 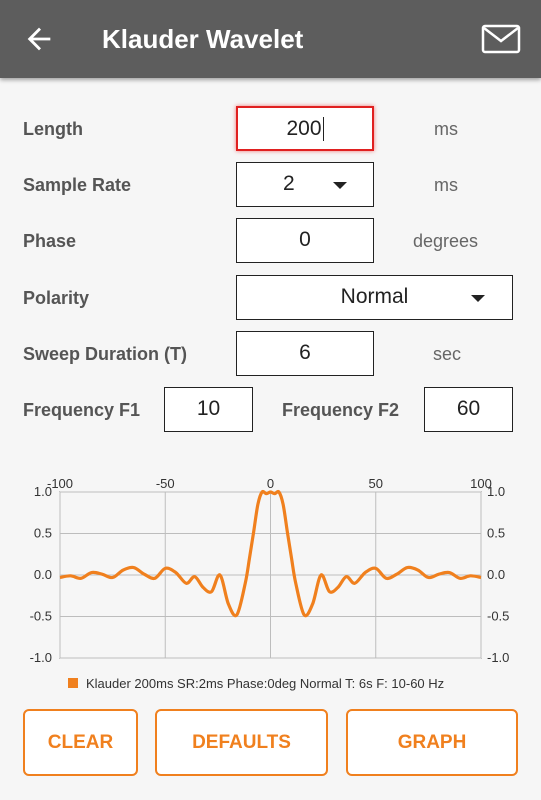 I want to click on frequency-f1-input: 10, so click(x=208, y=409).